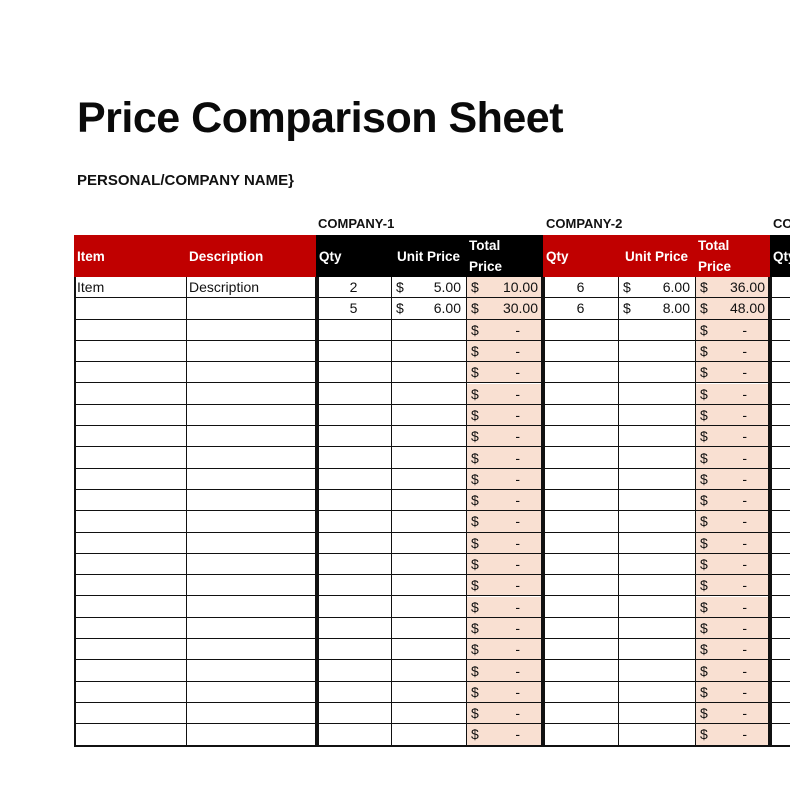 The height and width of the screenshot is (792, 790). I want to click on company-1-unit-price-cell: $6.00, so click(428, 309).